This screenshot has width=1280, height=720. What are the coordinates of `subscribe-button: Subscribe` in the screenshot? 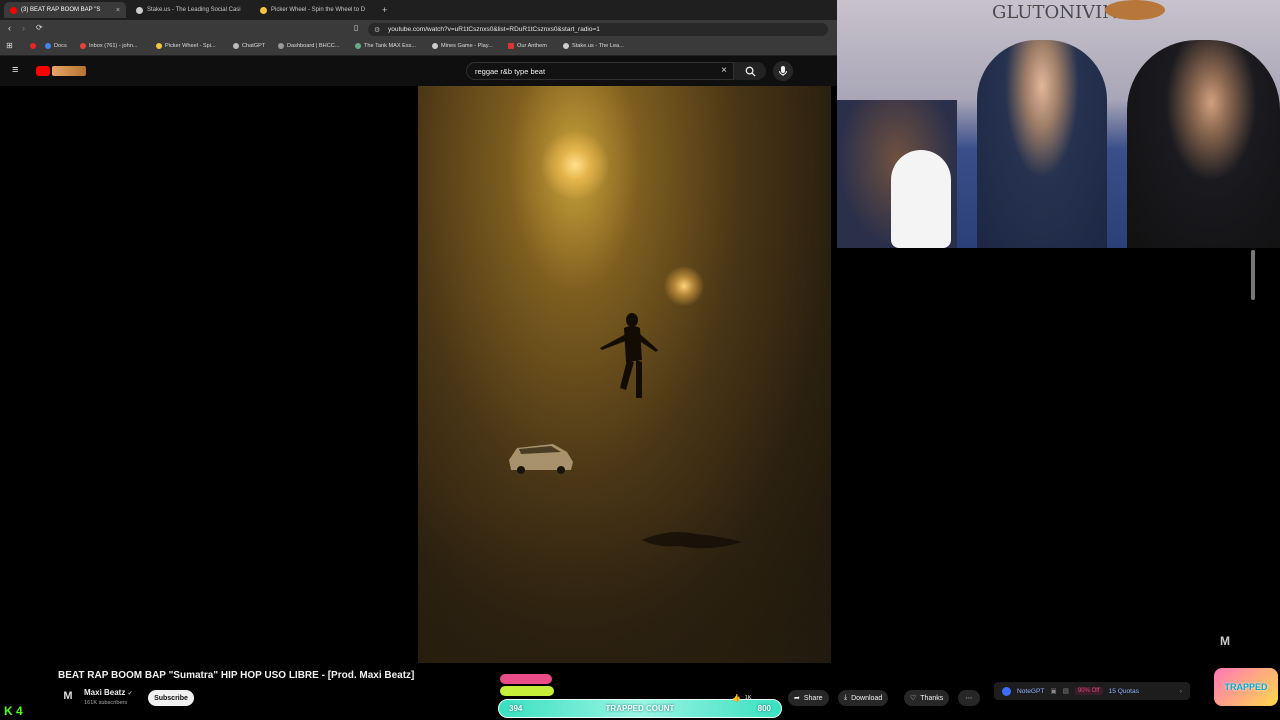 It's located at (171, 698).